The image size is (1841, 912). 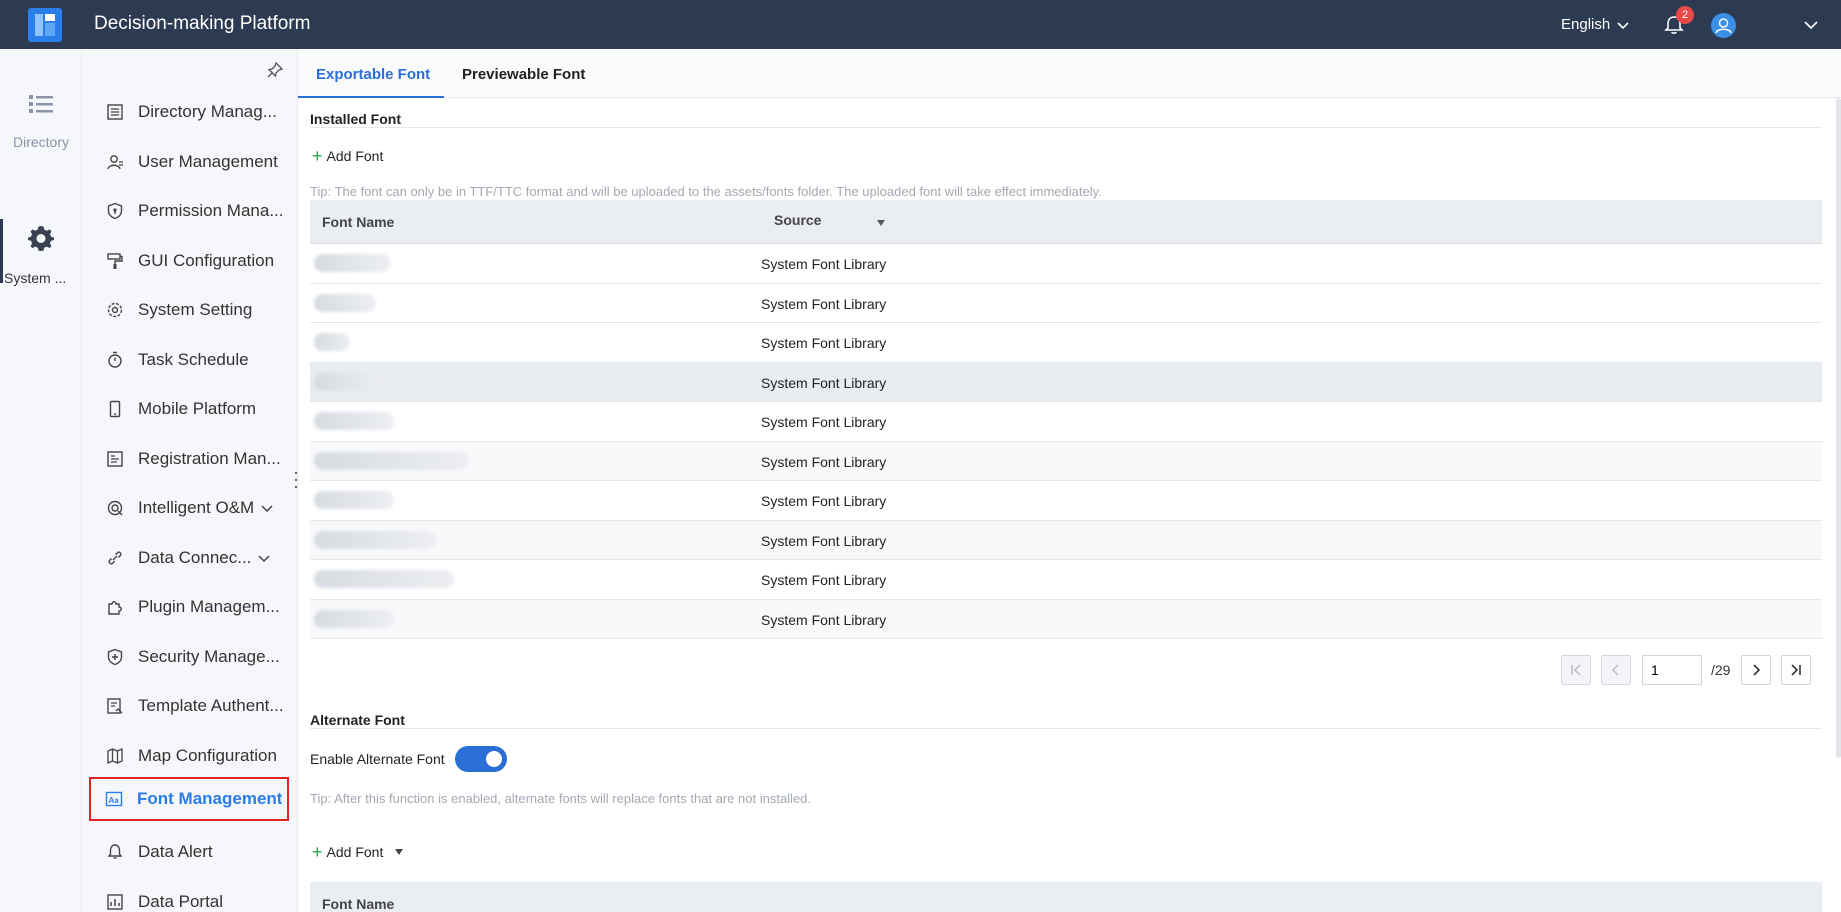 What do you see at coordinates (1066, 897) in the screenshot?
I see `alternate-table-header: Font Name` at bounding box center [1066, 897].